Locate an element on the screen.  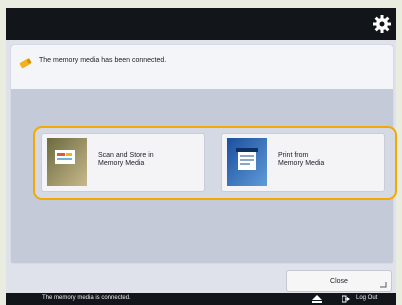
print-from-memory-button: Print from Memory Media is located at coordinates (303, 162).